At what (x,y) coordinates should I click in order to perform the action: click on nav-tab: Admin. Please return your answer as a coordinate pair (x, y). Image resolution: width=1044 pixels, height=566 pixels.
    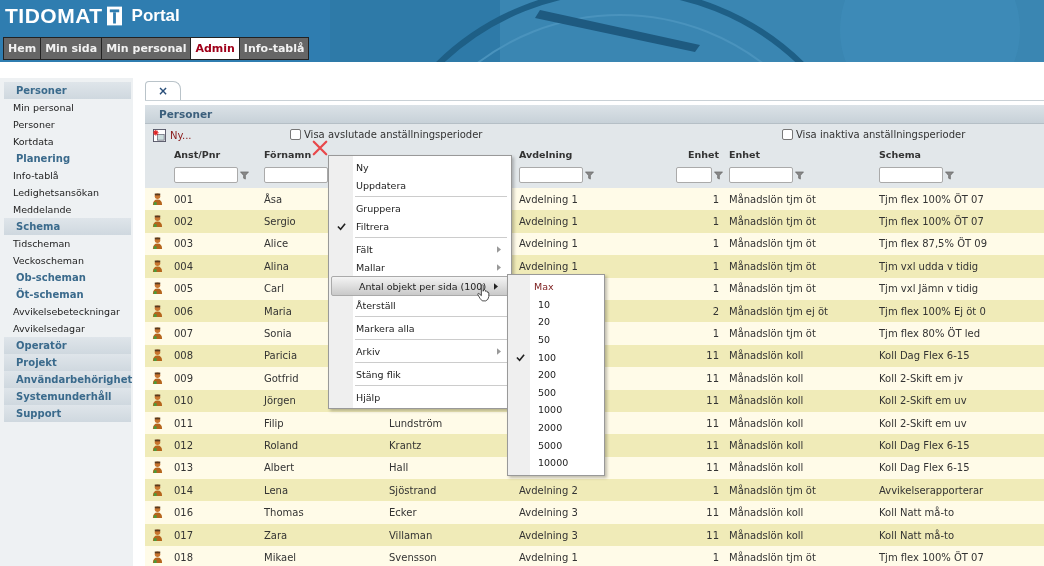
    Looking at the image, I should click on (215, 48).